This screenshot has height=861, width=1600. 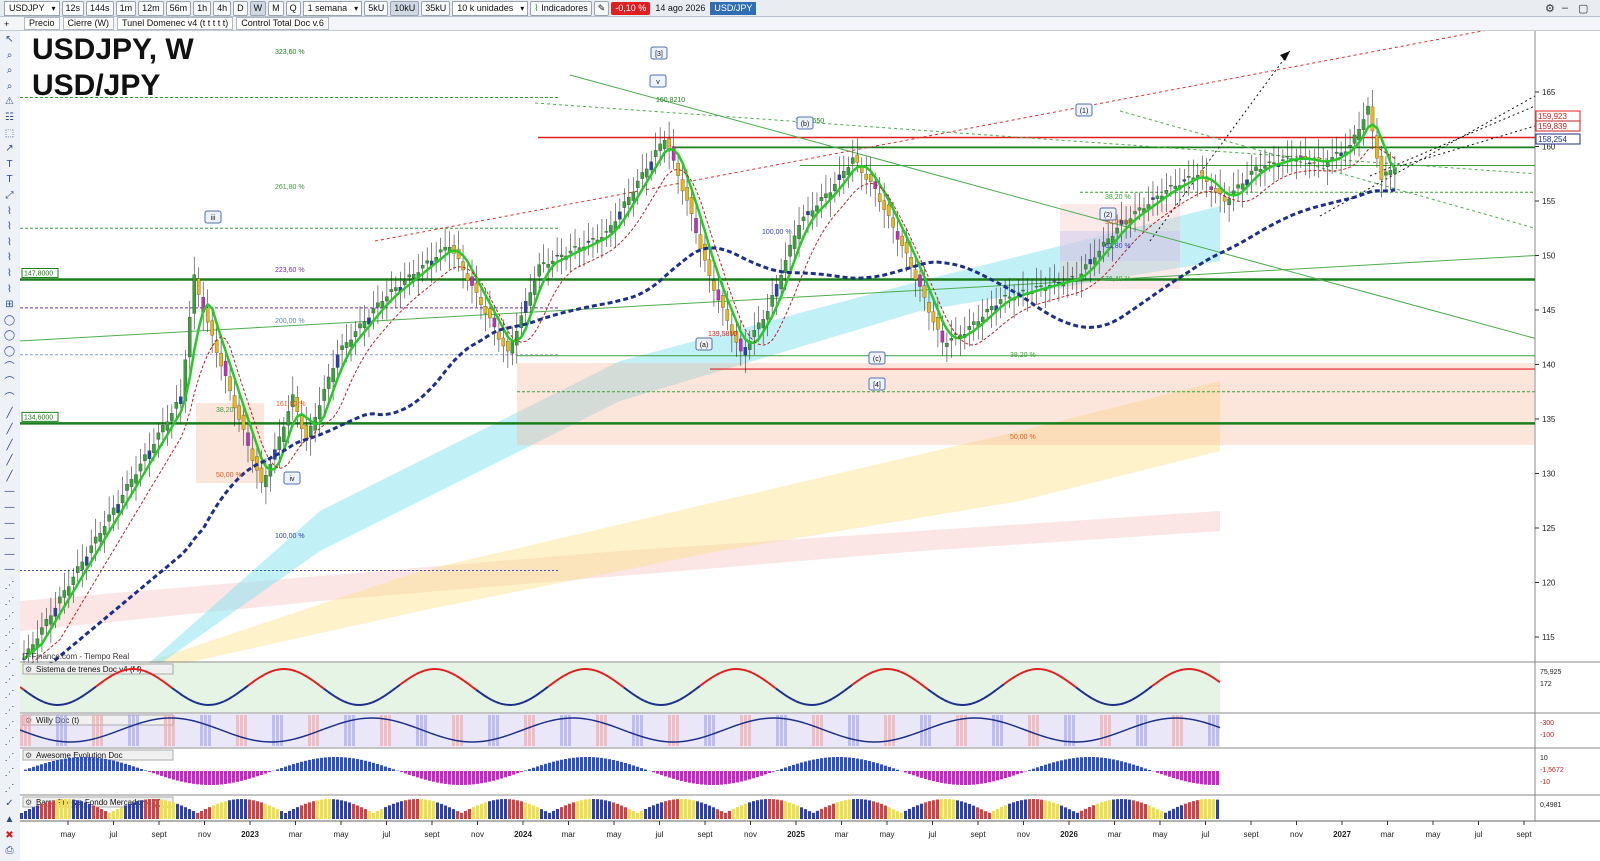 I want to click on unit-button-5ku: 5kU, so click(x=376, y=8).